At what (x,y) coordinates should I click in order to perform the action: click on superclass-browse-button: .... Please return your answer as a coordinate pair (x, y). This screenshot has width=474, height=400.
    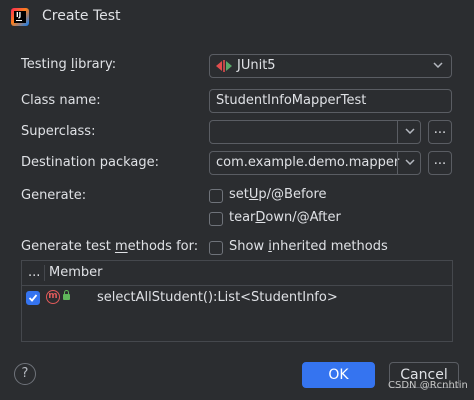
    Looking at the image, I should click on (440, 132).